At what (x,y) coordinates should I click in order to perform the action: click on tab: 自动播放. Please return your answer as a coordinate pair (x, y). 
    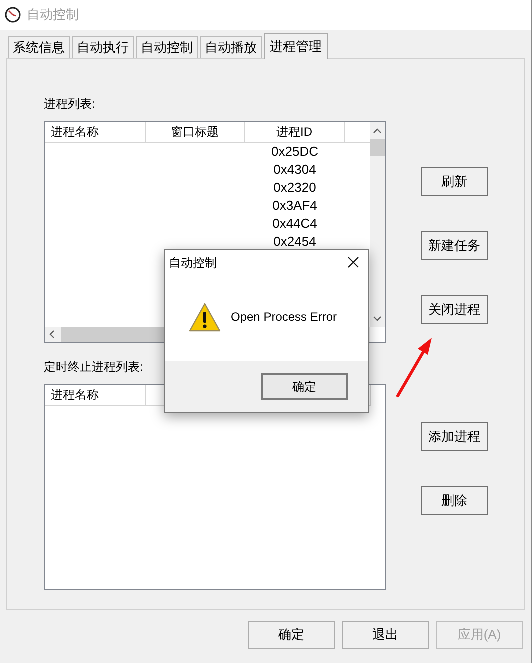
    Looking at the image, I should click on (231, 47).